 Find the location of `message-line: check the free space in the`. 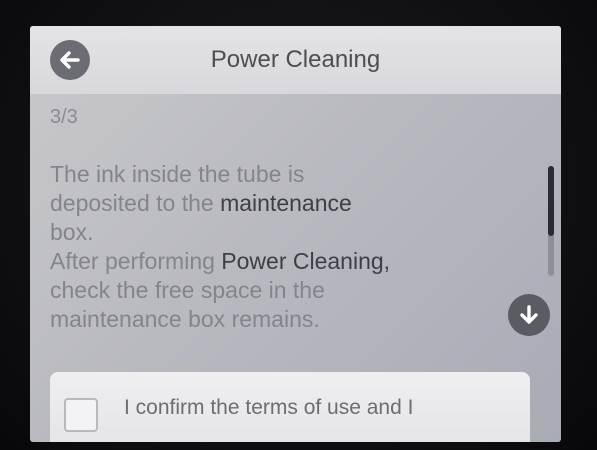

message-line: check the free space in the is located at coordinates (187, 290).